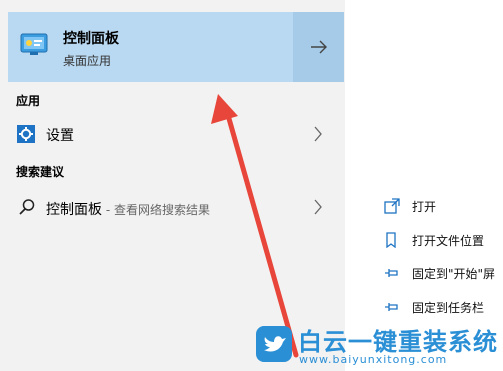 The image size is (503, 371). Describe the element at coordinates (255, 226) in the screenshot. I see `annotation-arrow` at that location.